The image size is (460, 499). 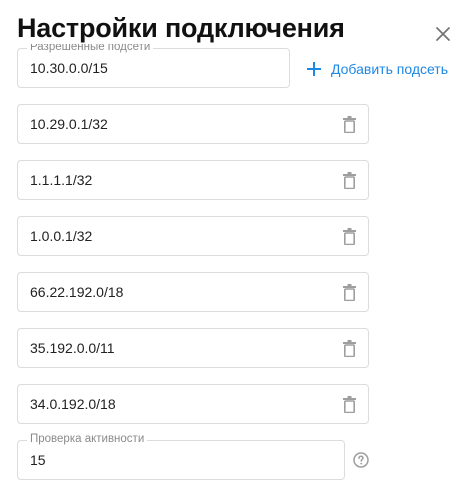 What do you see at coordinates (153, 64) in the screenshot?
I see `subnet-input-primary: Разрешенные подсети 10.30.0.0/15` at bounding box center [153, 64].